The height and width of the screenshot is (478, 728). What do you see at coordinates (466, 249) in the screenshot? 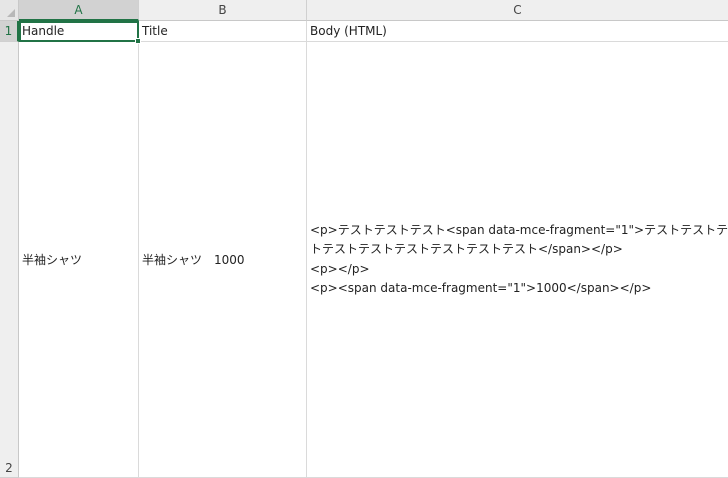
I see `body-line: トテストテストテストテストテストテスト</span></p>` at bounding box center [466, 249].